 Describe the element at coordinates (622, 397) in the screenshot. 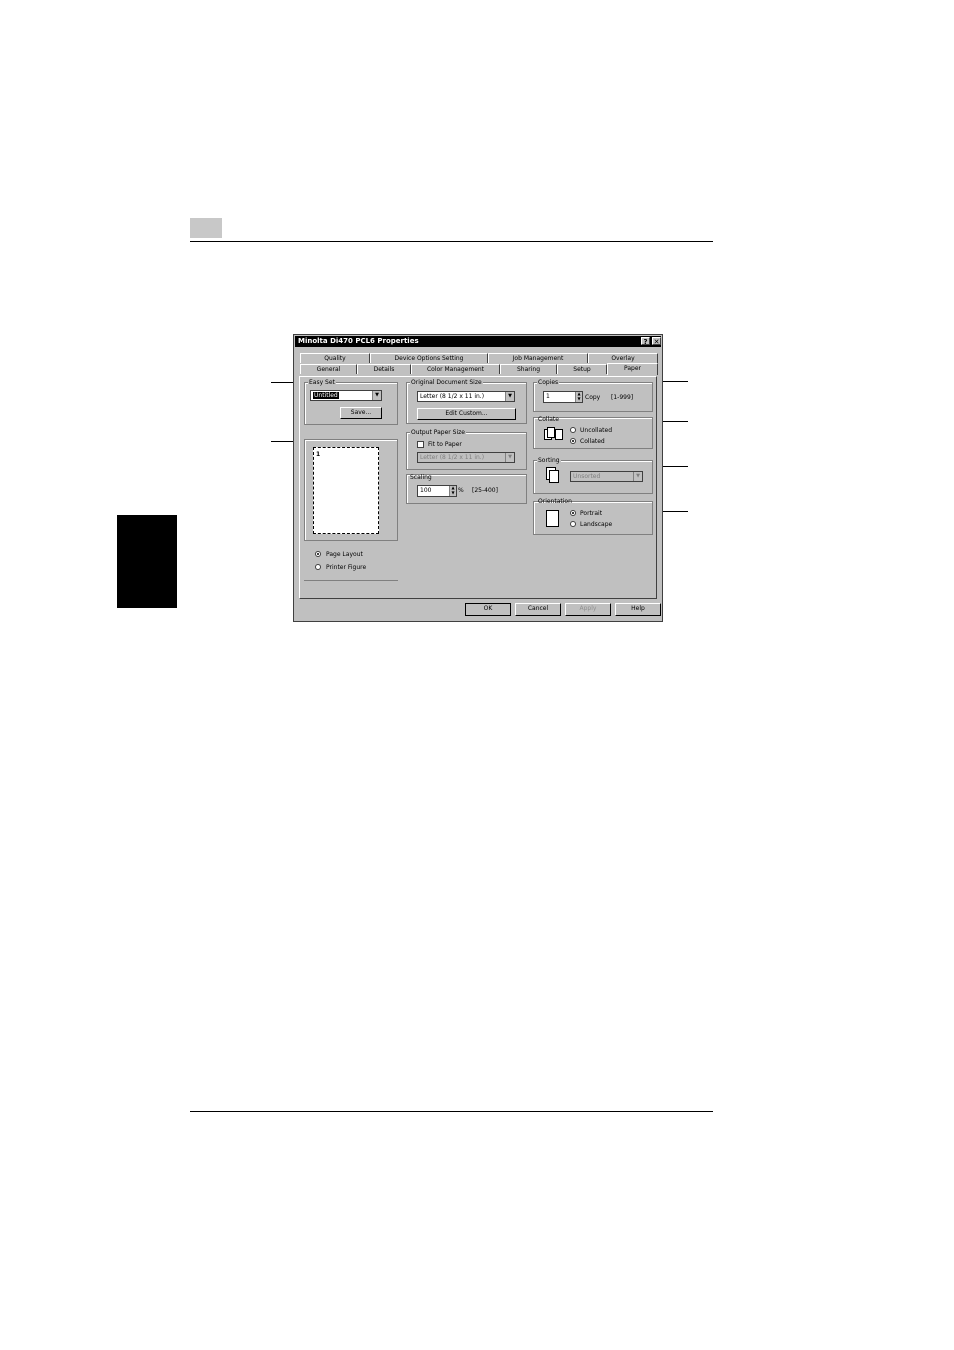

I see `copies-range: [1-999]` at that location.